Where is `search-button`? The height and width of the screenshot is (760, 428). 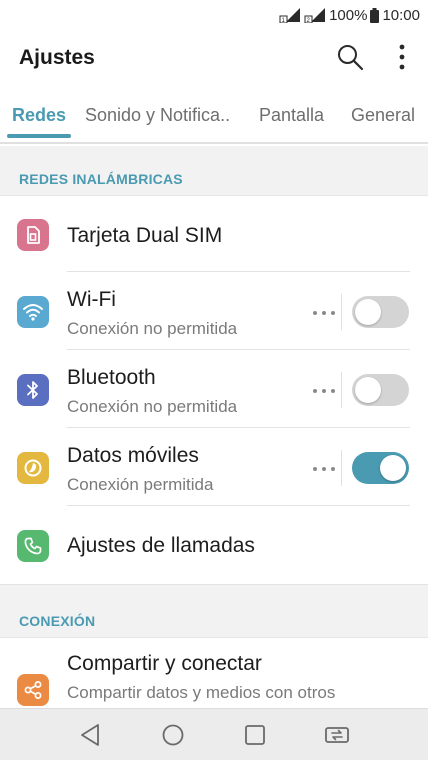
search-button is located at coordinates (350, 57).